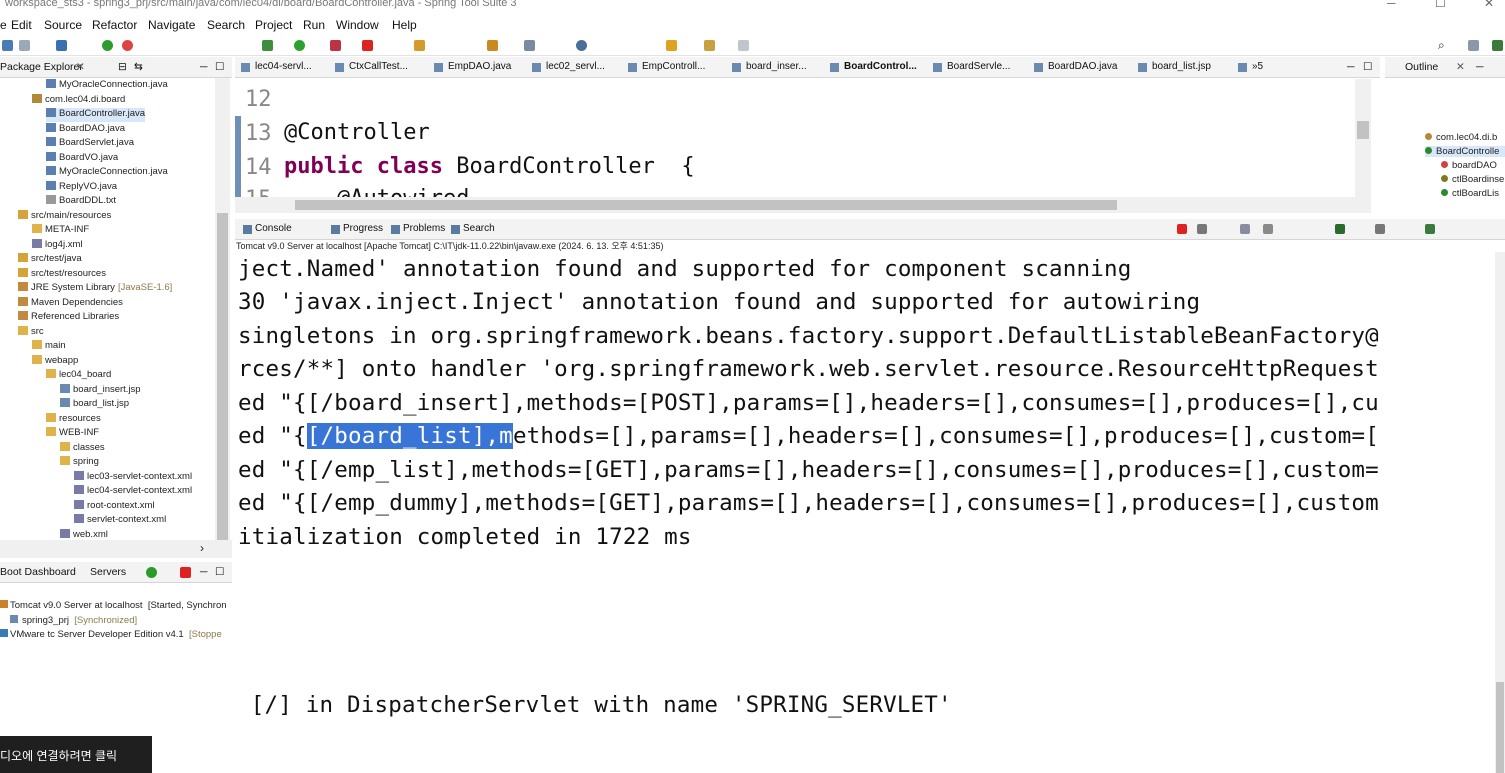  Describe the element at coordinates (1202, 229) in the screenshot. I see `remove-launch-icon` at that location.